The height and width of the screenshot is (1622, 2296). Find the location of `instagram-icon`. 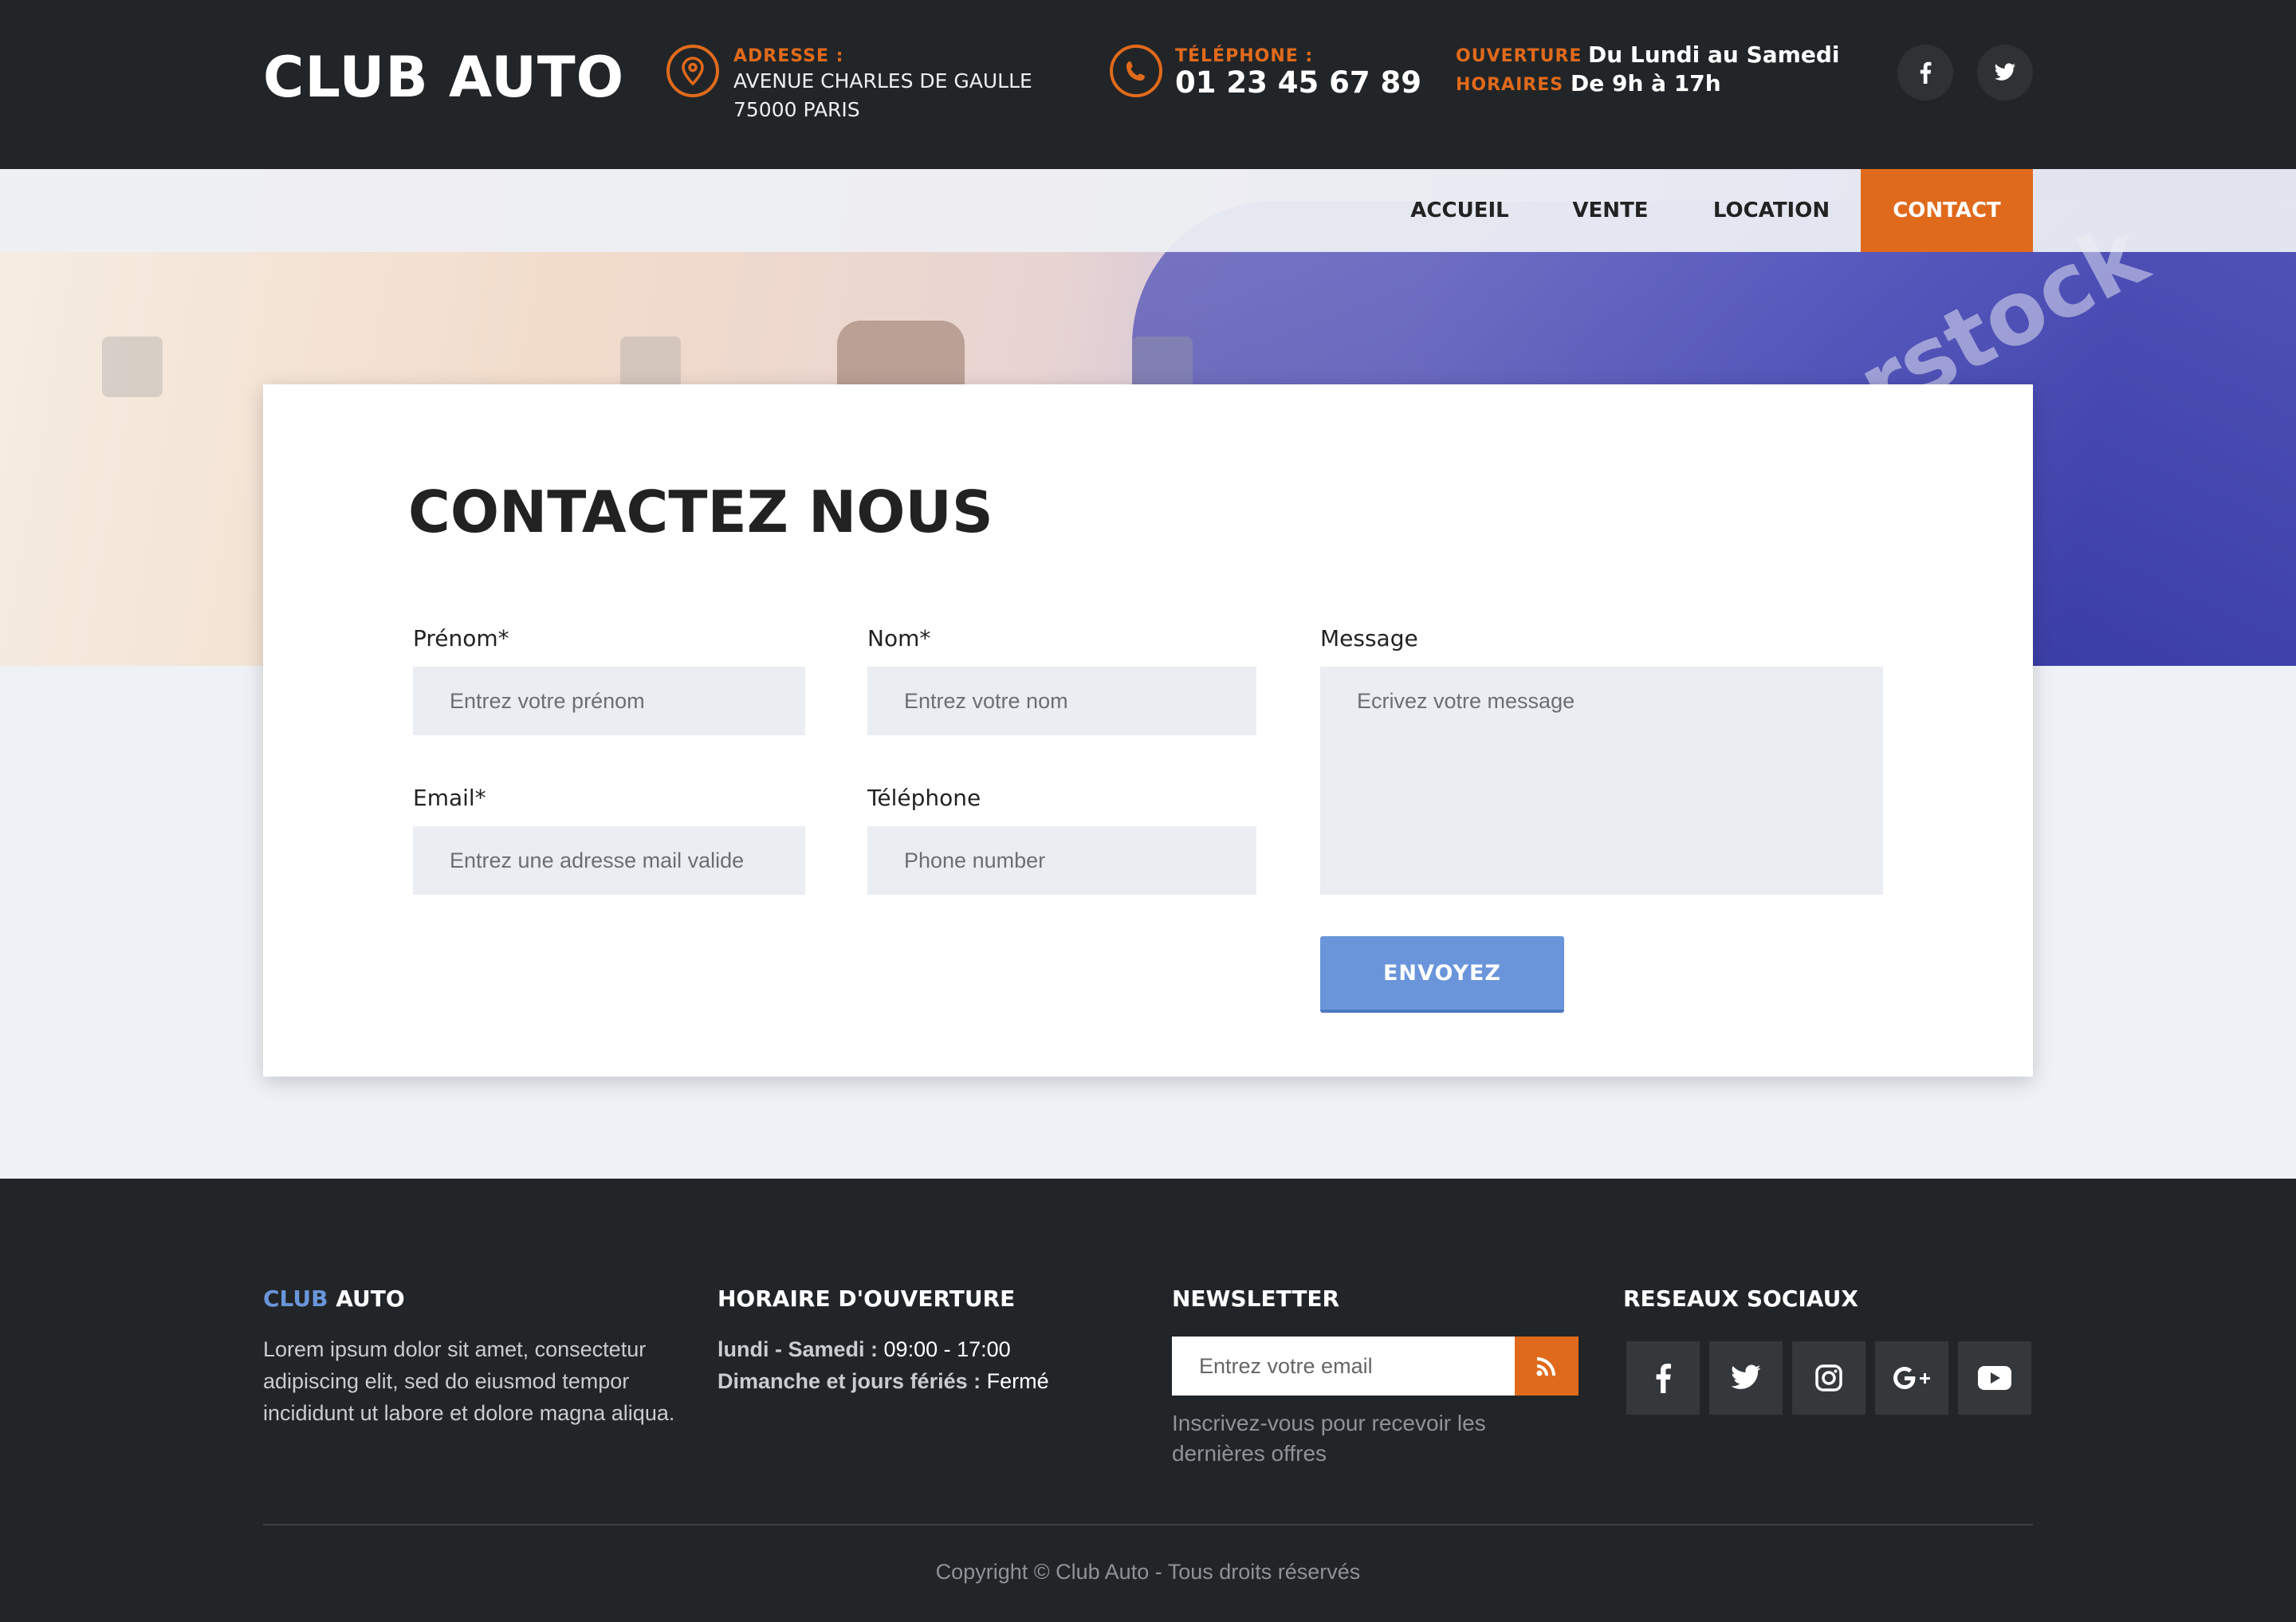

instagram-icon is located at coordinates (1829, 1378).